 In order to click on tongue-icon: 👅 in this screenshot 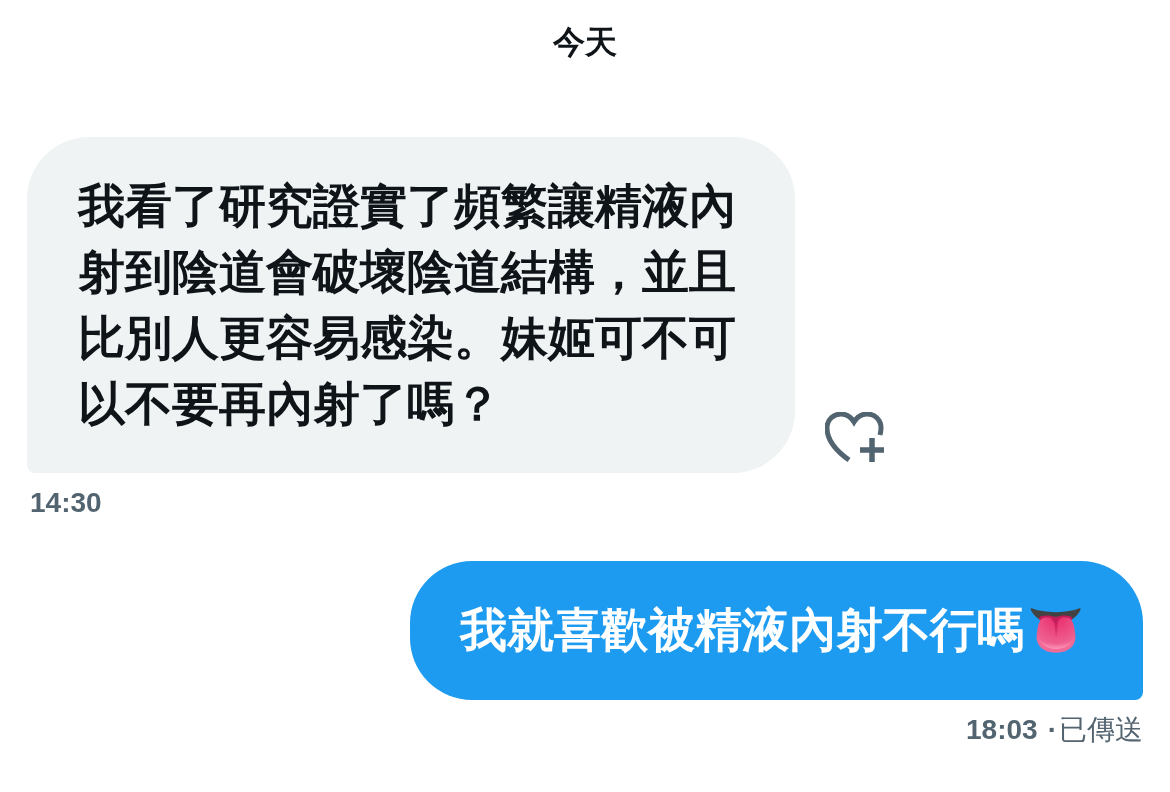, I will do `click(1056, 630)`.